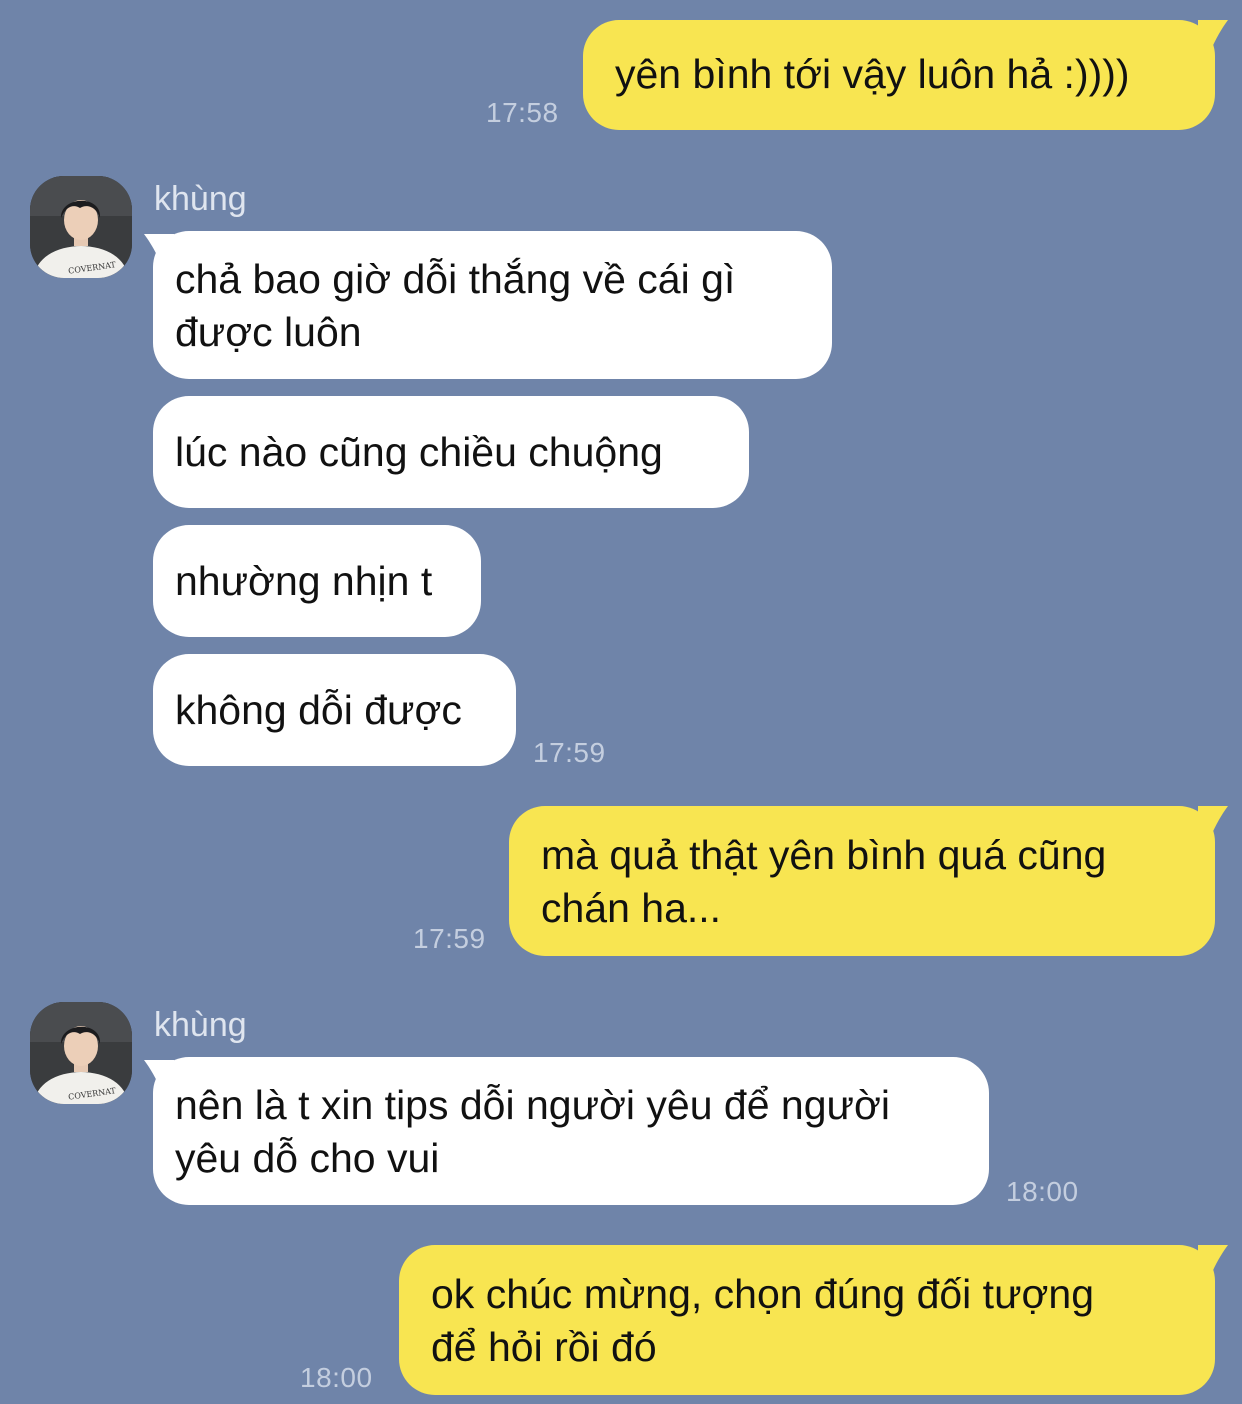 This screenshot has width=1242, height=1404. Describe the element at coordinates (544, 1347) in the screenshot. I see `message-text: để hỏi rồi đó` at that location.